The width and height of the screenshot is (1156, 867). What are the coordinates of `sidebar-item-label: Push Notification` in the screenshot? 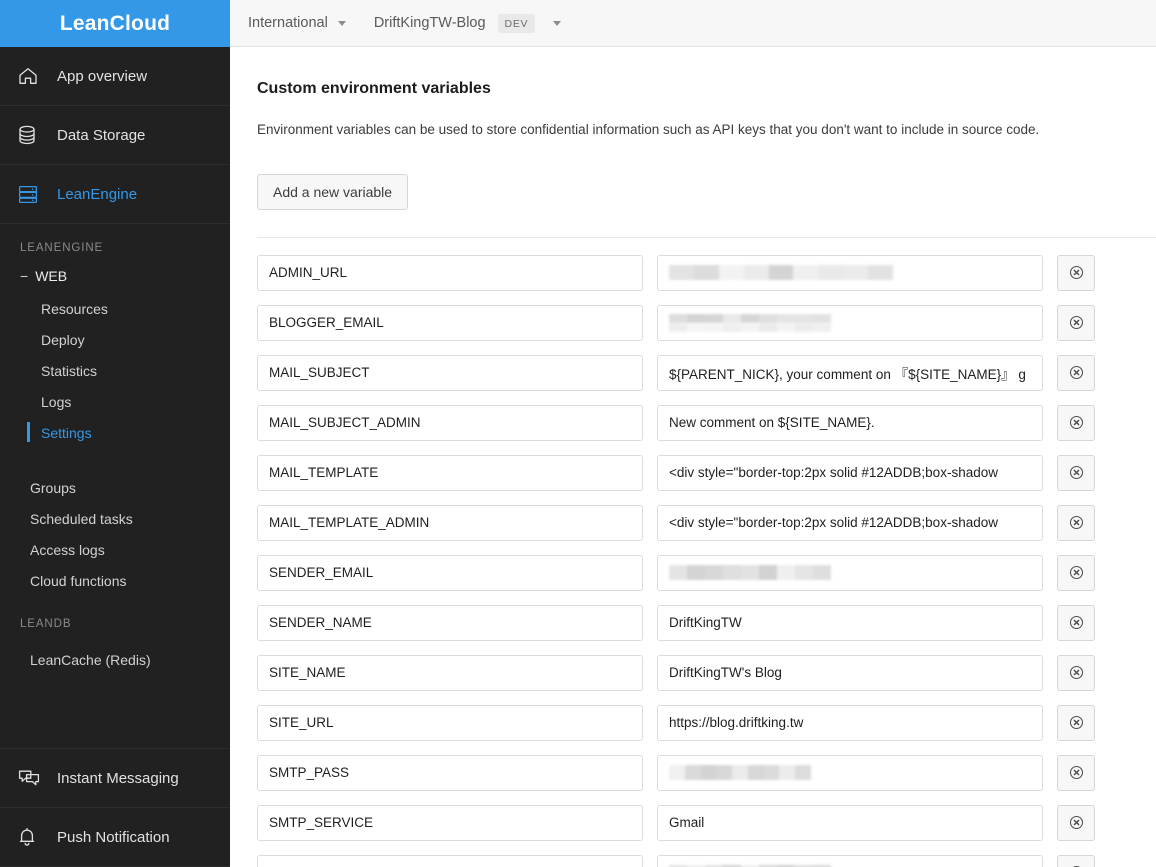 It's located at (113, 837).